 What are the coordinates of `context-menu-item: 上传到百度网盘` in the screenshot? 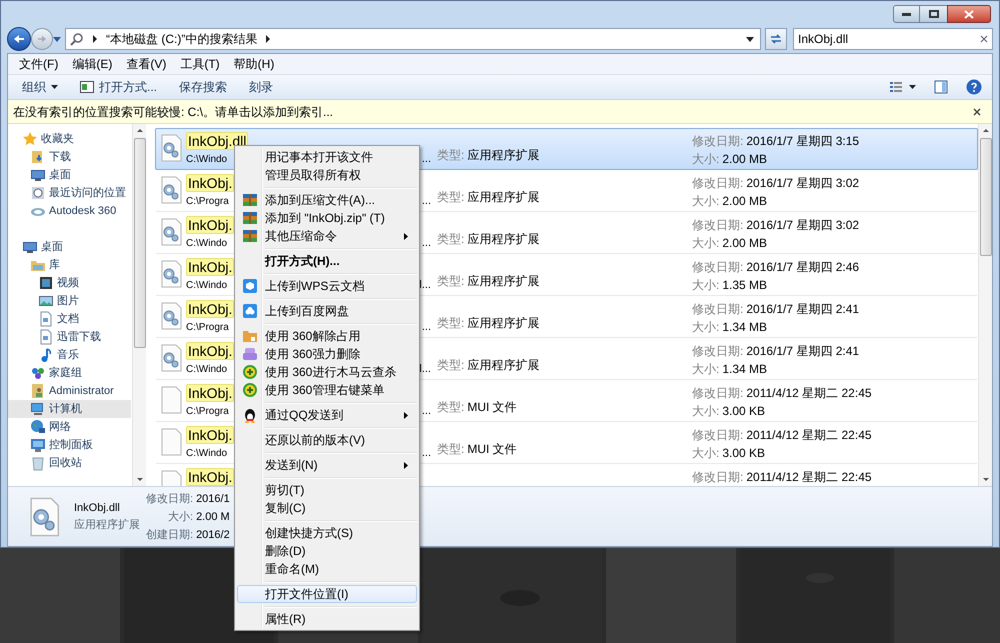 It's located at (327, 311).